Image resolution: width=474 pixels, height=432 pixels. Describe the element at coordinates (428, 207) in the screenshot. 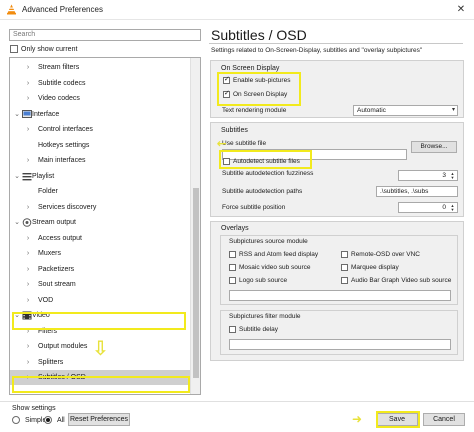

I see `force-position-stepper: 0 ▲ ▼` at that location.